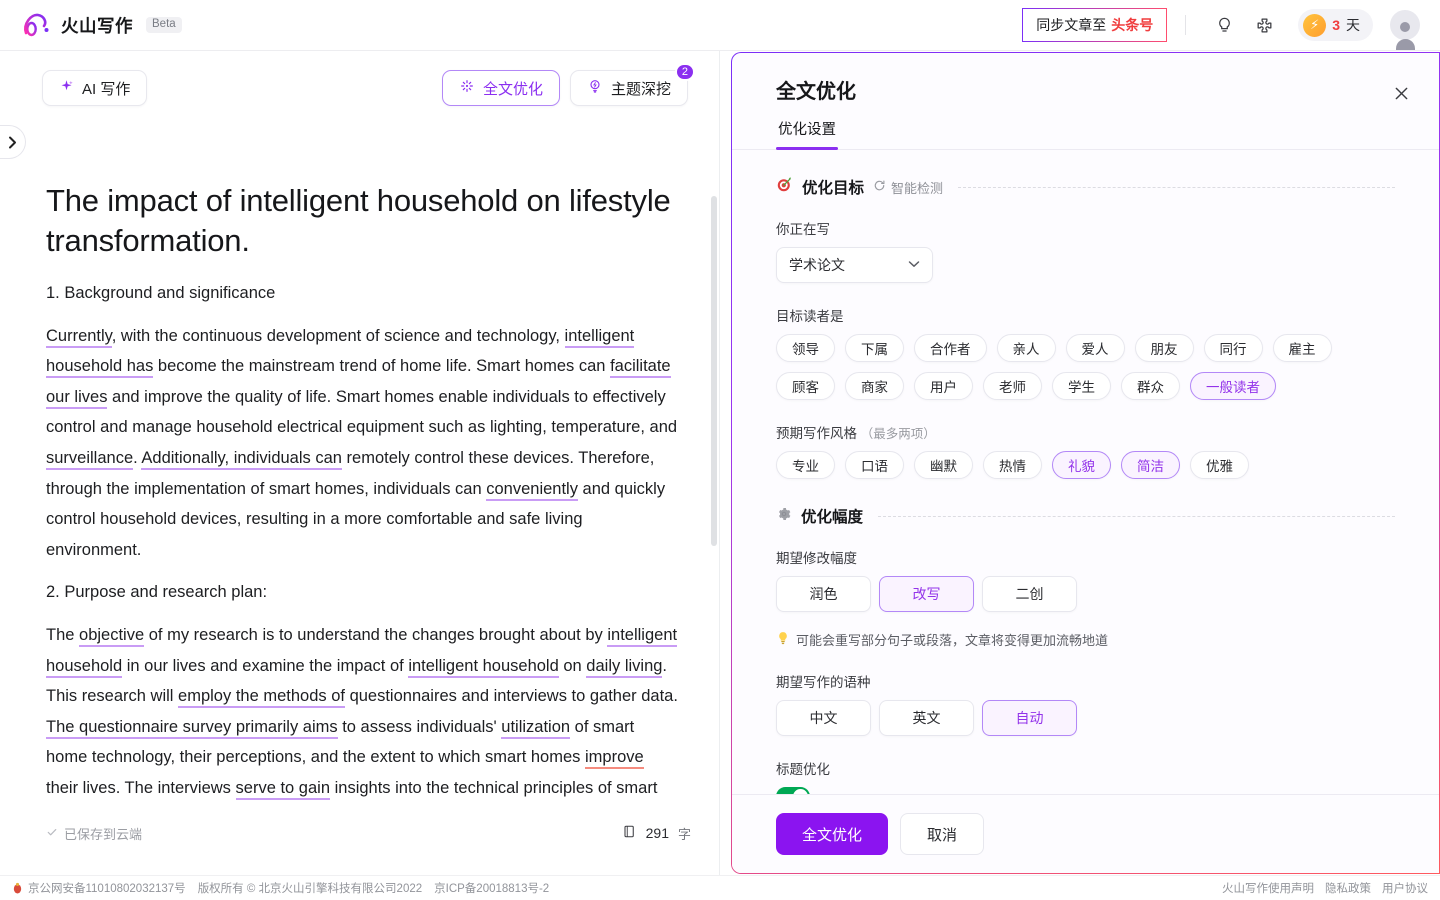  I want to click on ai-write-button: AI 写作, so click(95, 88).